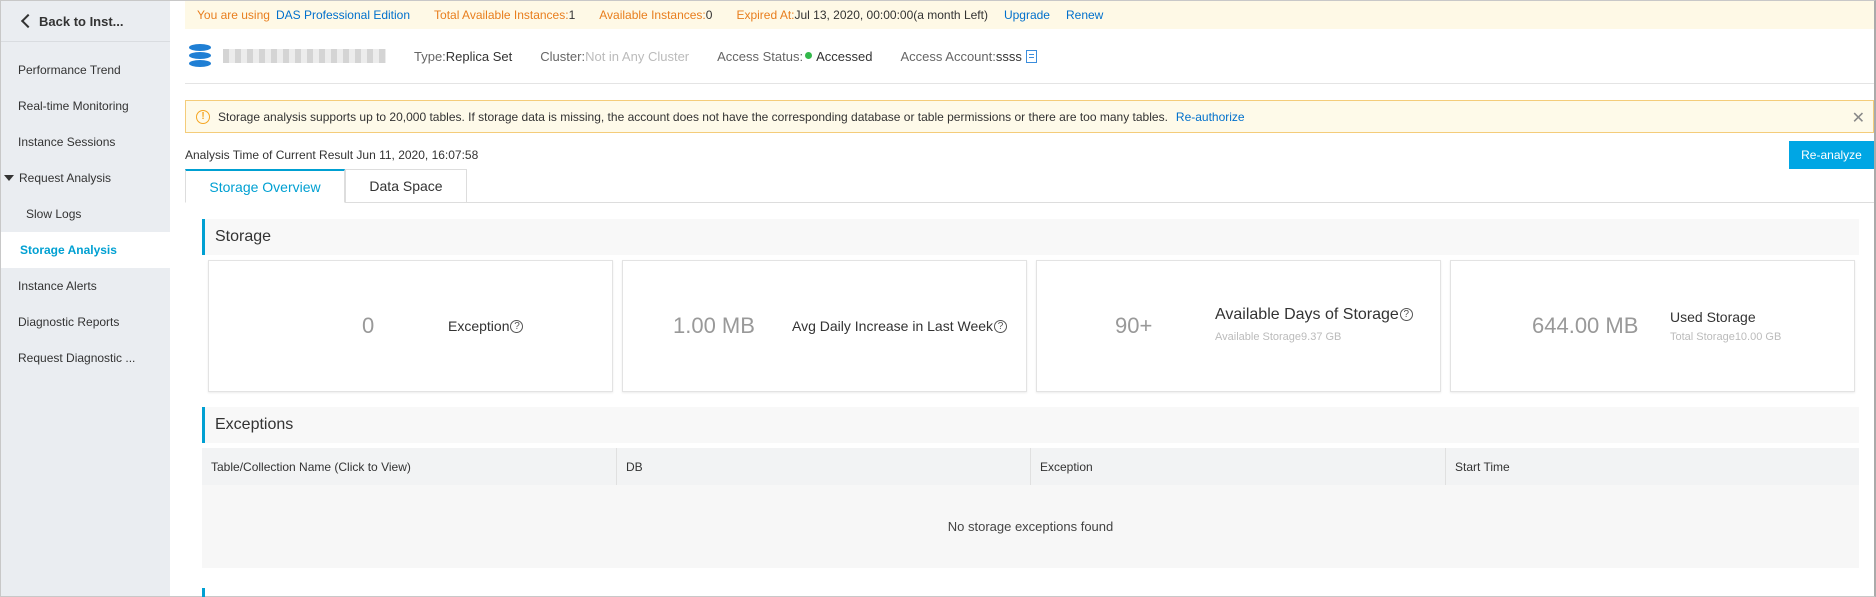 The width and height of the screenshot is (1876, 597). What do you see at coordinates (1134, 325) in the screenshot?
I see `available-days-value: 90+` at bounding box center [1134, 325].